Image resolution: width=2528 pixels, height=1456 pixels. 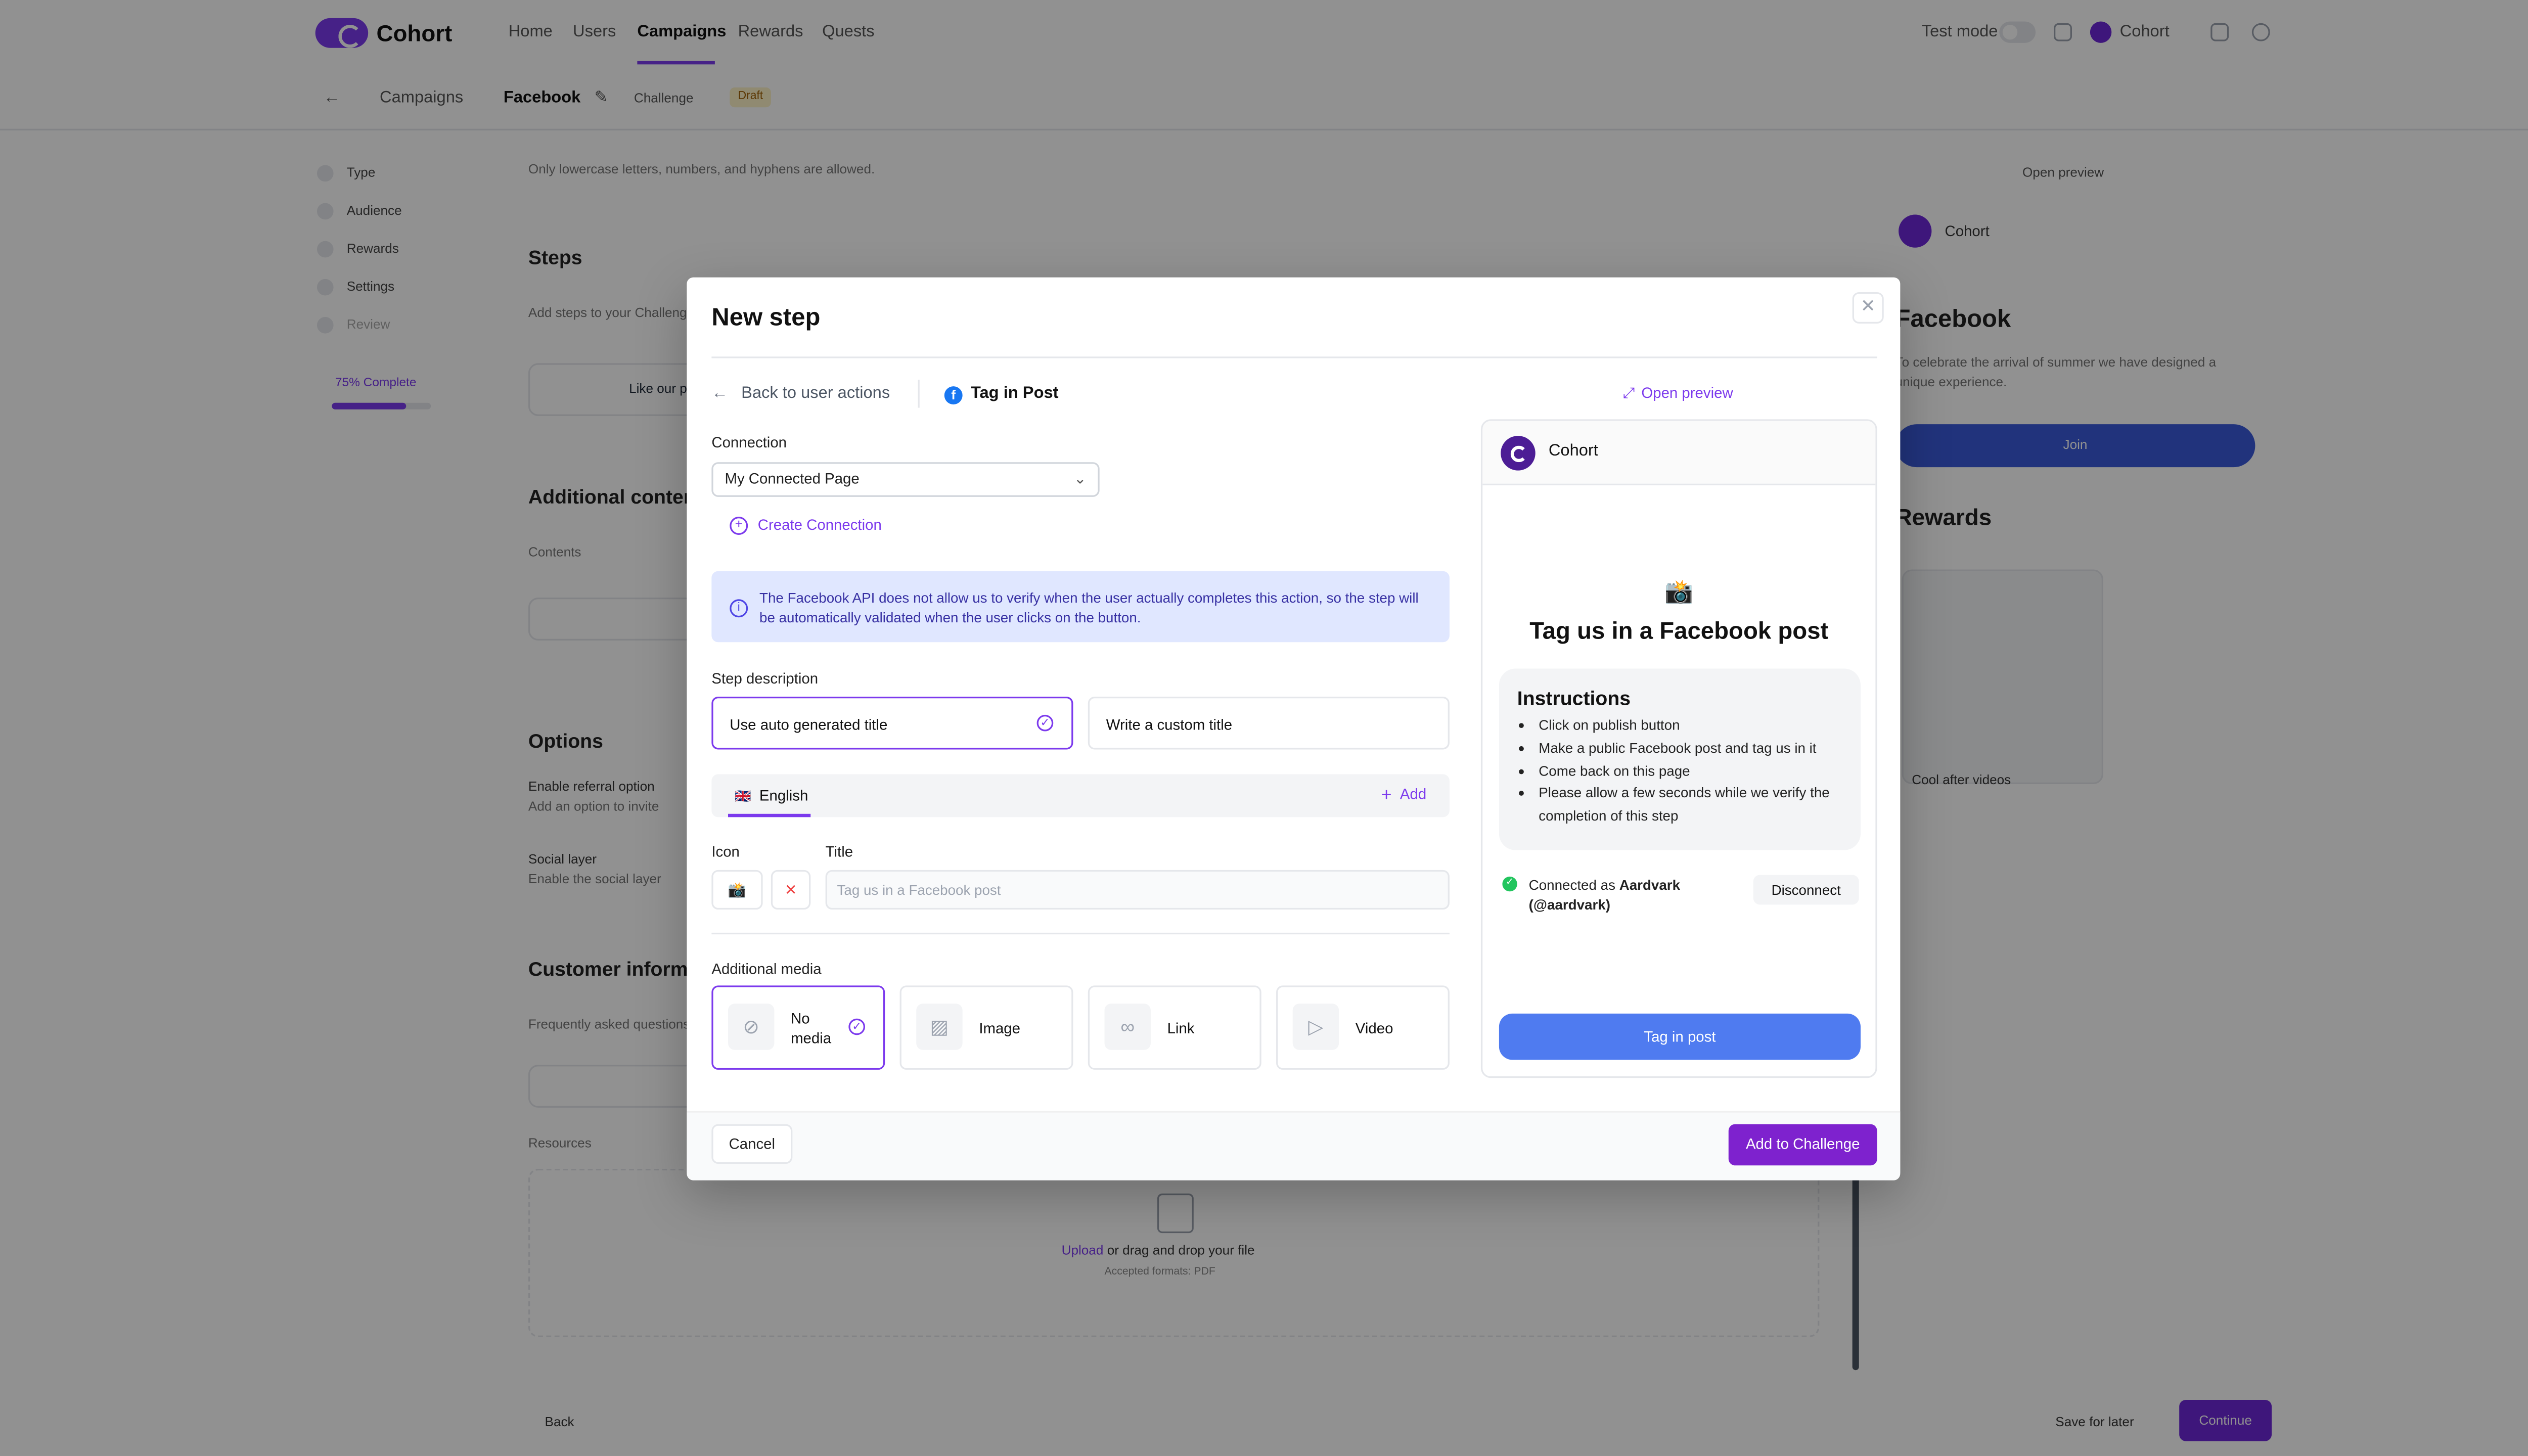 I want to click on preview-brand: Cohort, so click(x=1573, y=451).